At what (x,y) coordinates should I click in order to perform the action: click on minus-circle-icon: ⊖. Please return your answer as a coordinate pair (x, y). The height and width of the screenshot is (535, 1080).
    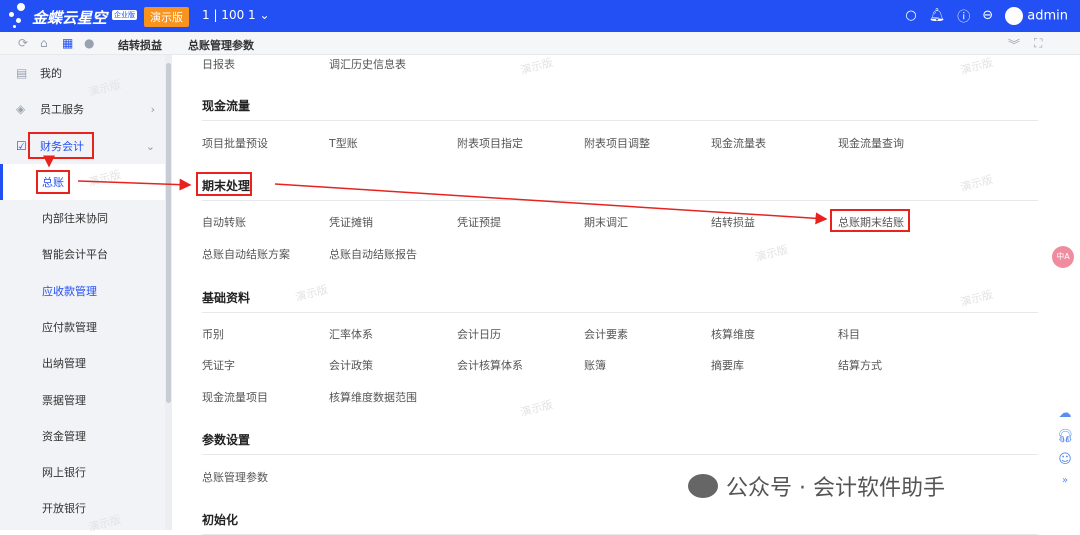
    Looking at the image, I should click on (987, 15).